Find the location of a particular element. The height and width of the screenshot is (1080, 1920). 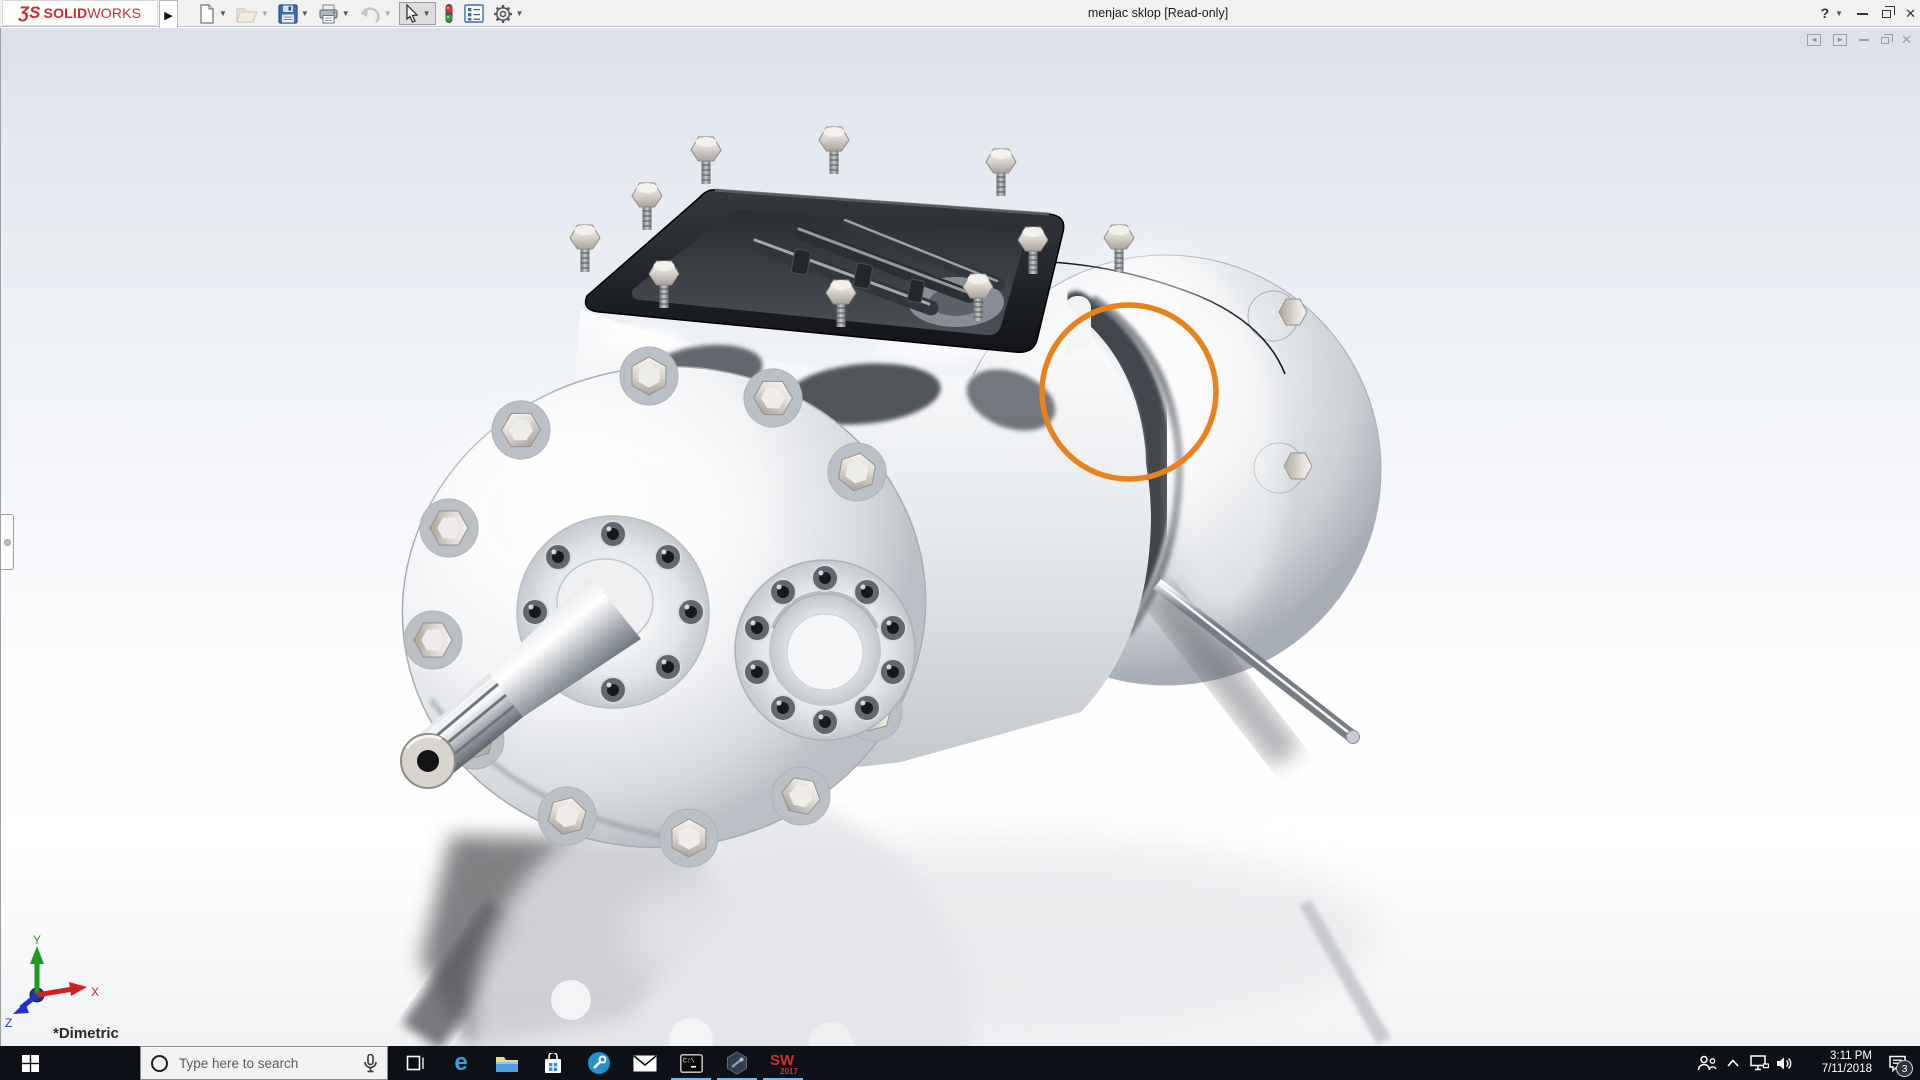

command-prompt-button: C:\ is located at coordinates (691, 1063).